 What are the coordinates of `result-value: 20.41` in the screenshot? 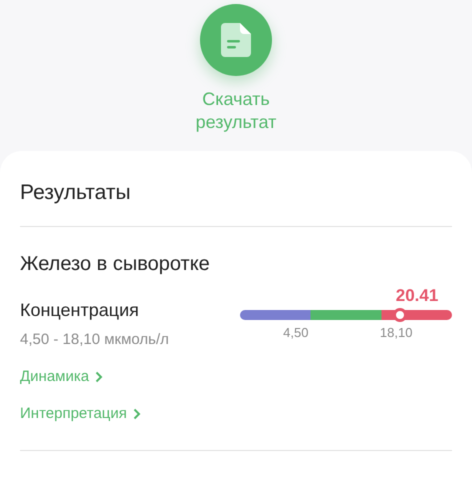 It's located at (417, 296).